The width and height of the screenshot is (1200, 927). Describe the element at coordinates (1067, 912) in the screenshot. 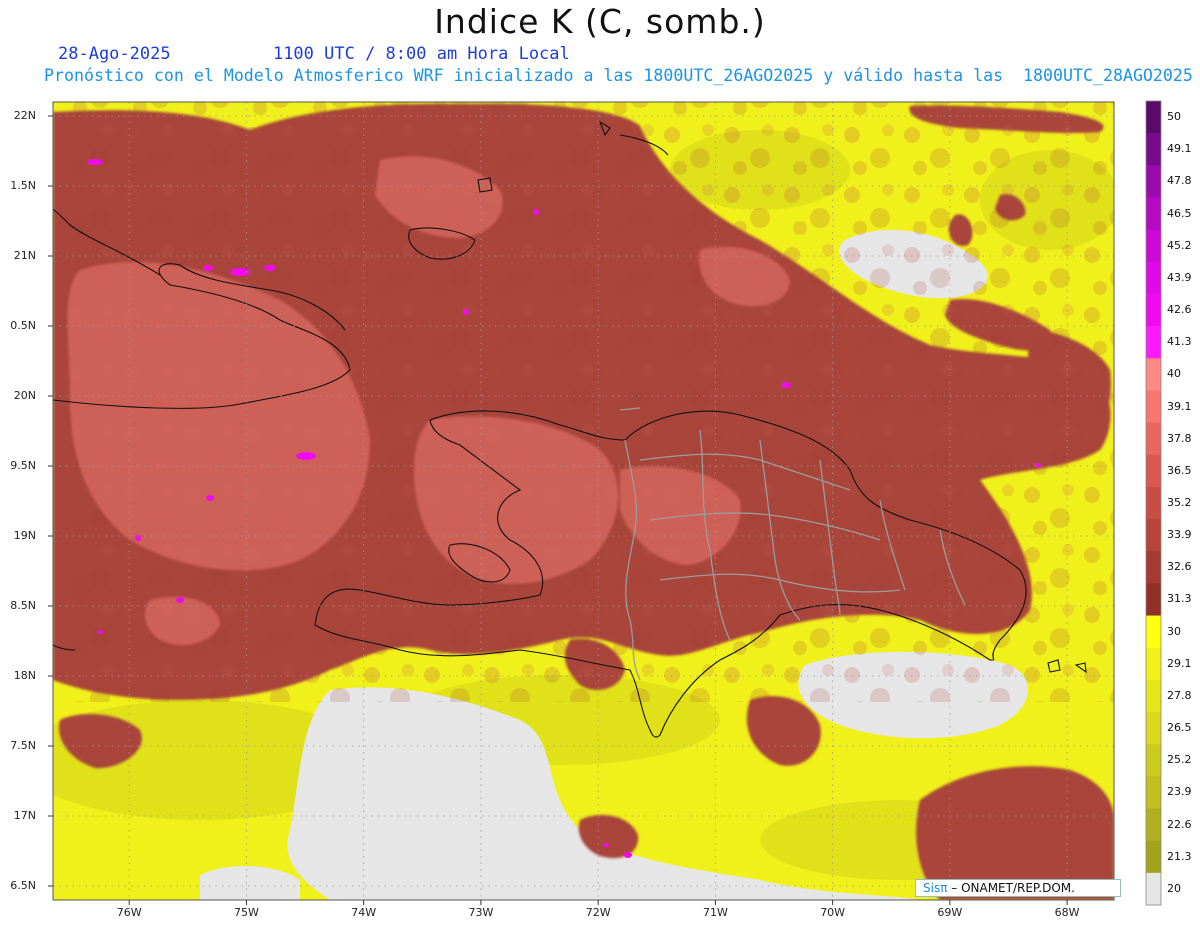

I see `lon-label: 68W` at that location.